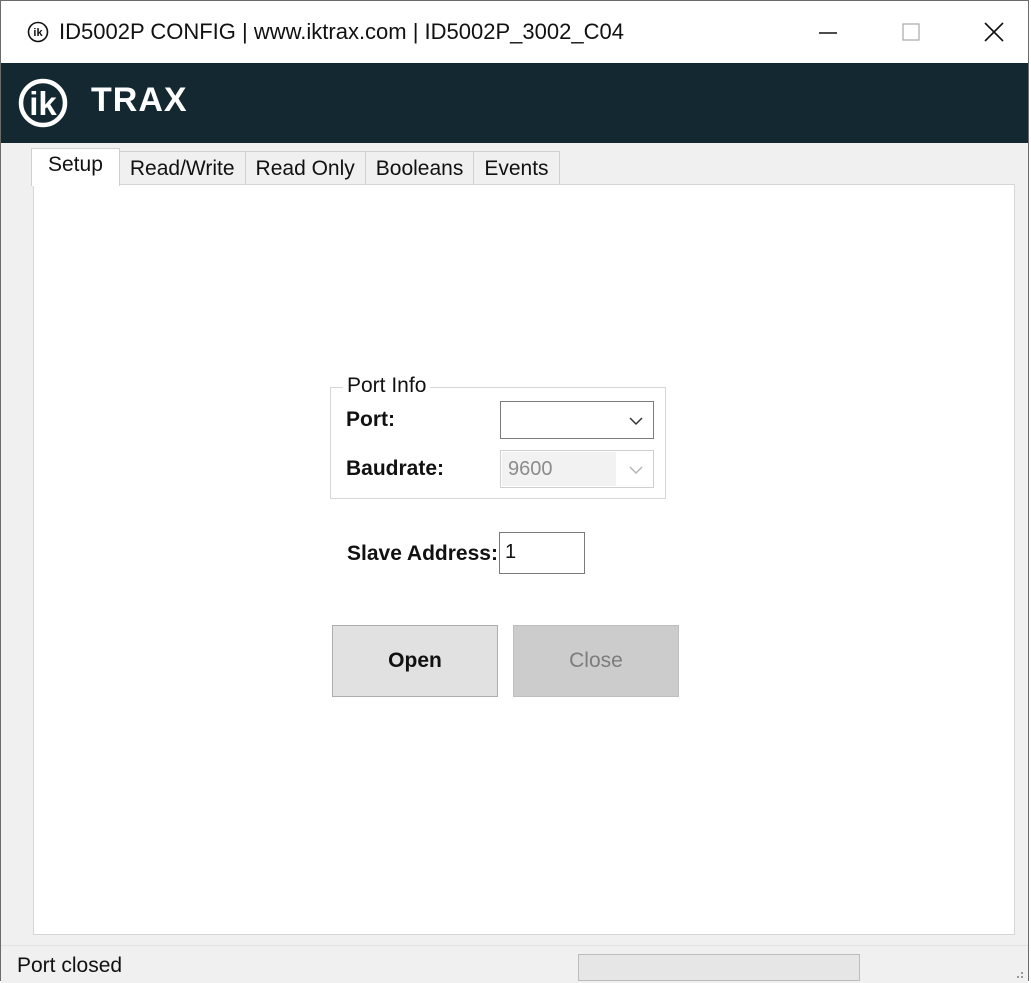 This screenshot has height=983, width=1031. Describe the element at coordinates (422, 553) in the screenshot. I see `slave-address-label: Slave Address:` at that location.